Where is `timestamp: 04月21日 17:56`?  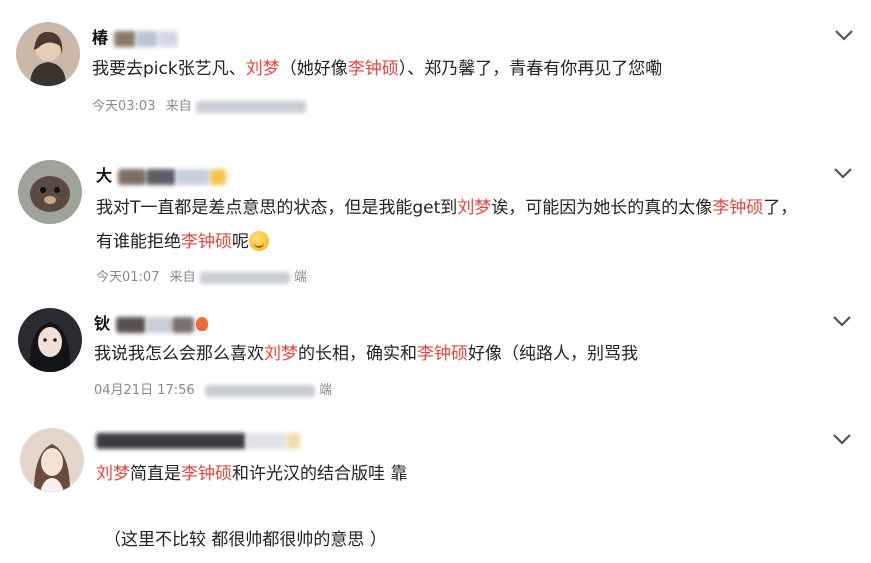
timestamp: 04月21日 17:56 is located at coordinates (144, 390).